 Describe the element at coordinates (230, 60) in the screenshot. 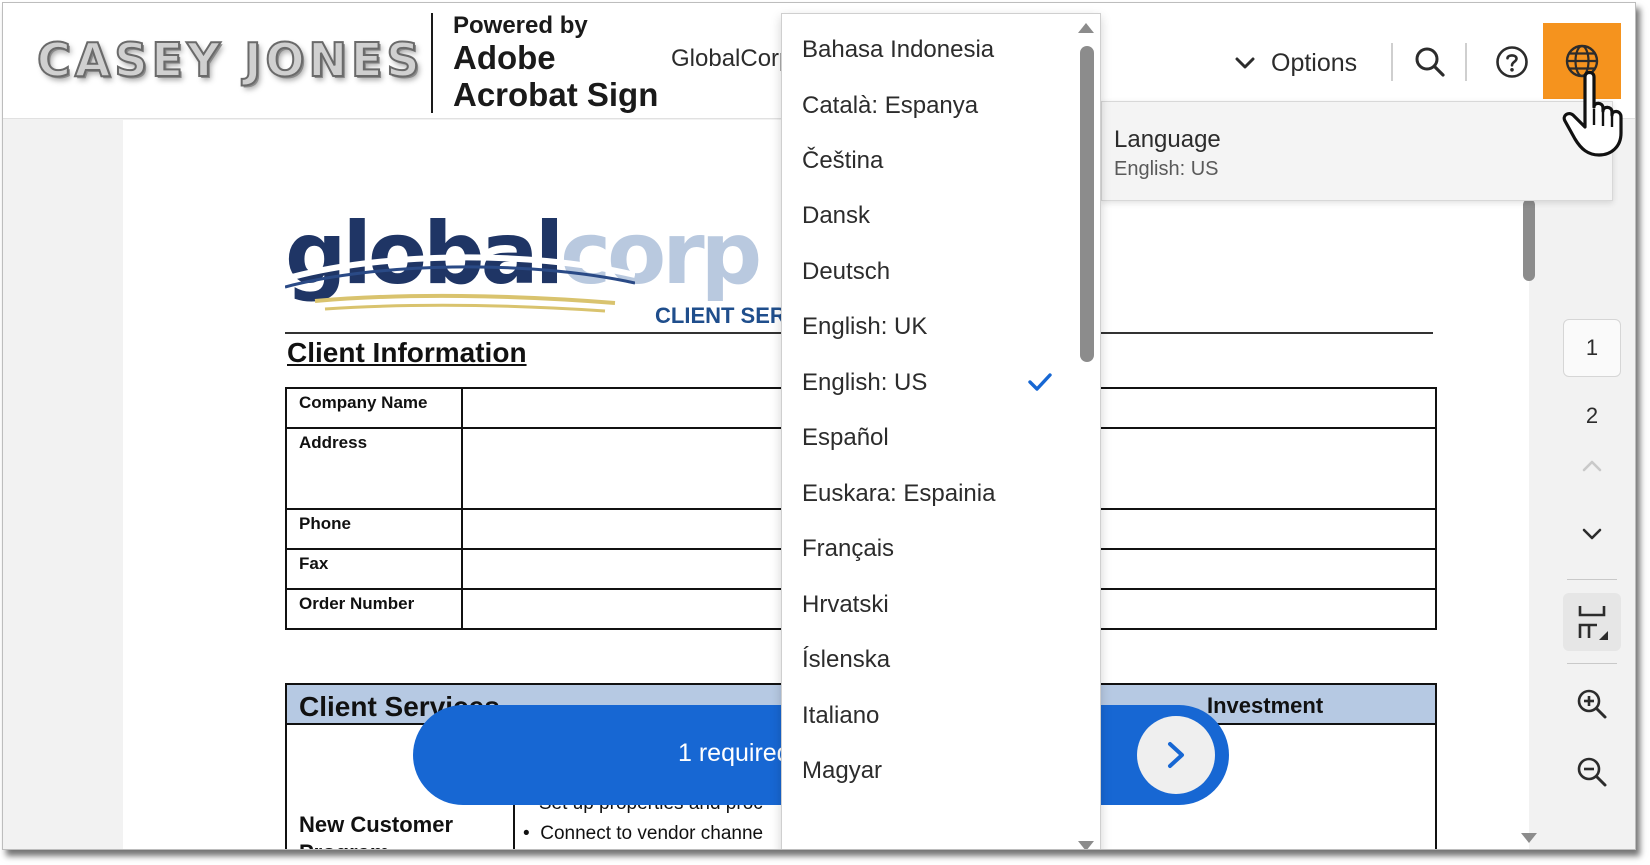

I see `brand-logo: CASEY JONES` at that location.